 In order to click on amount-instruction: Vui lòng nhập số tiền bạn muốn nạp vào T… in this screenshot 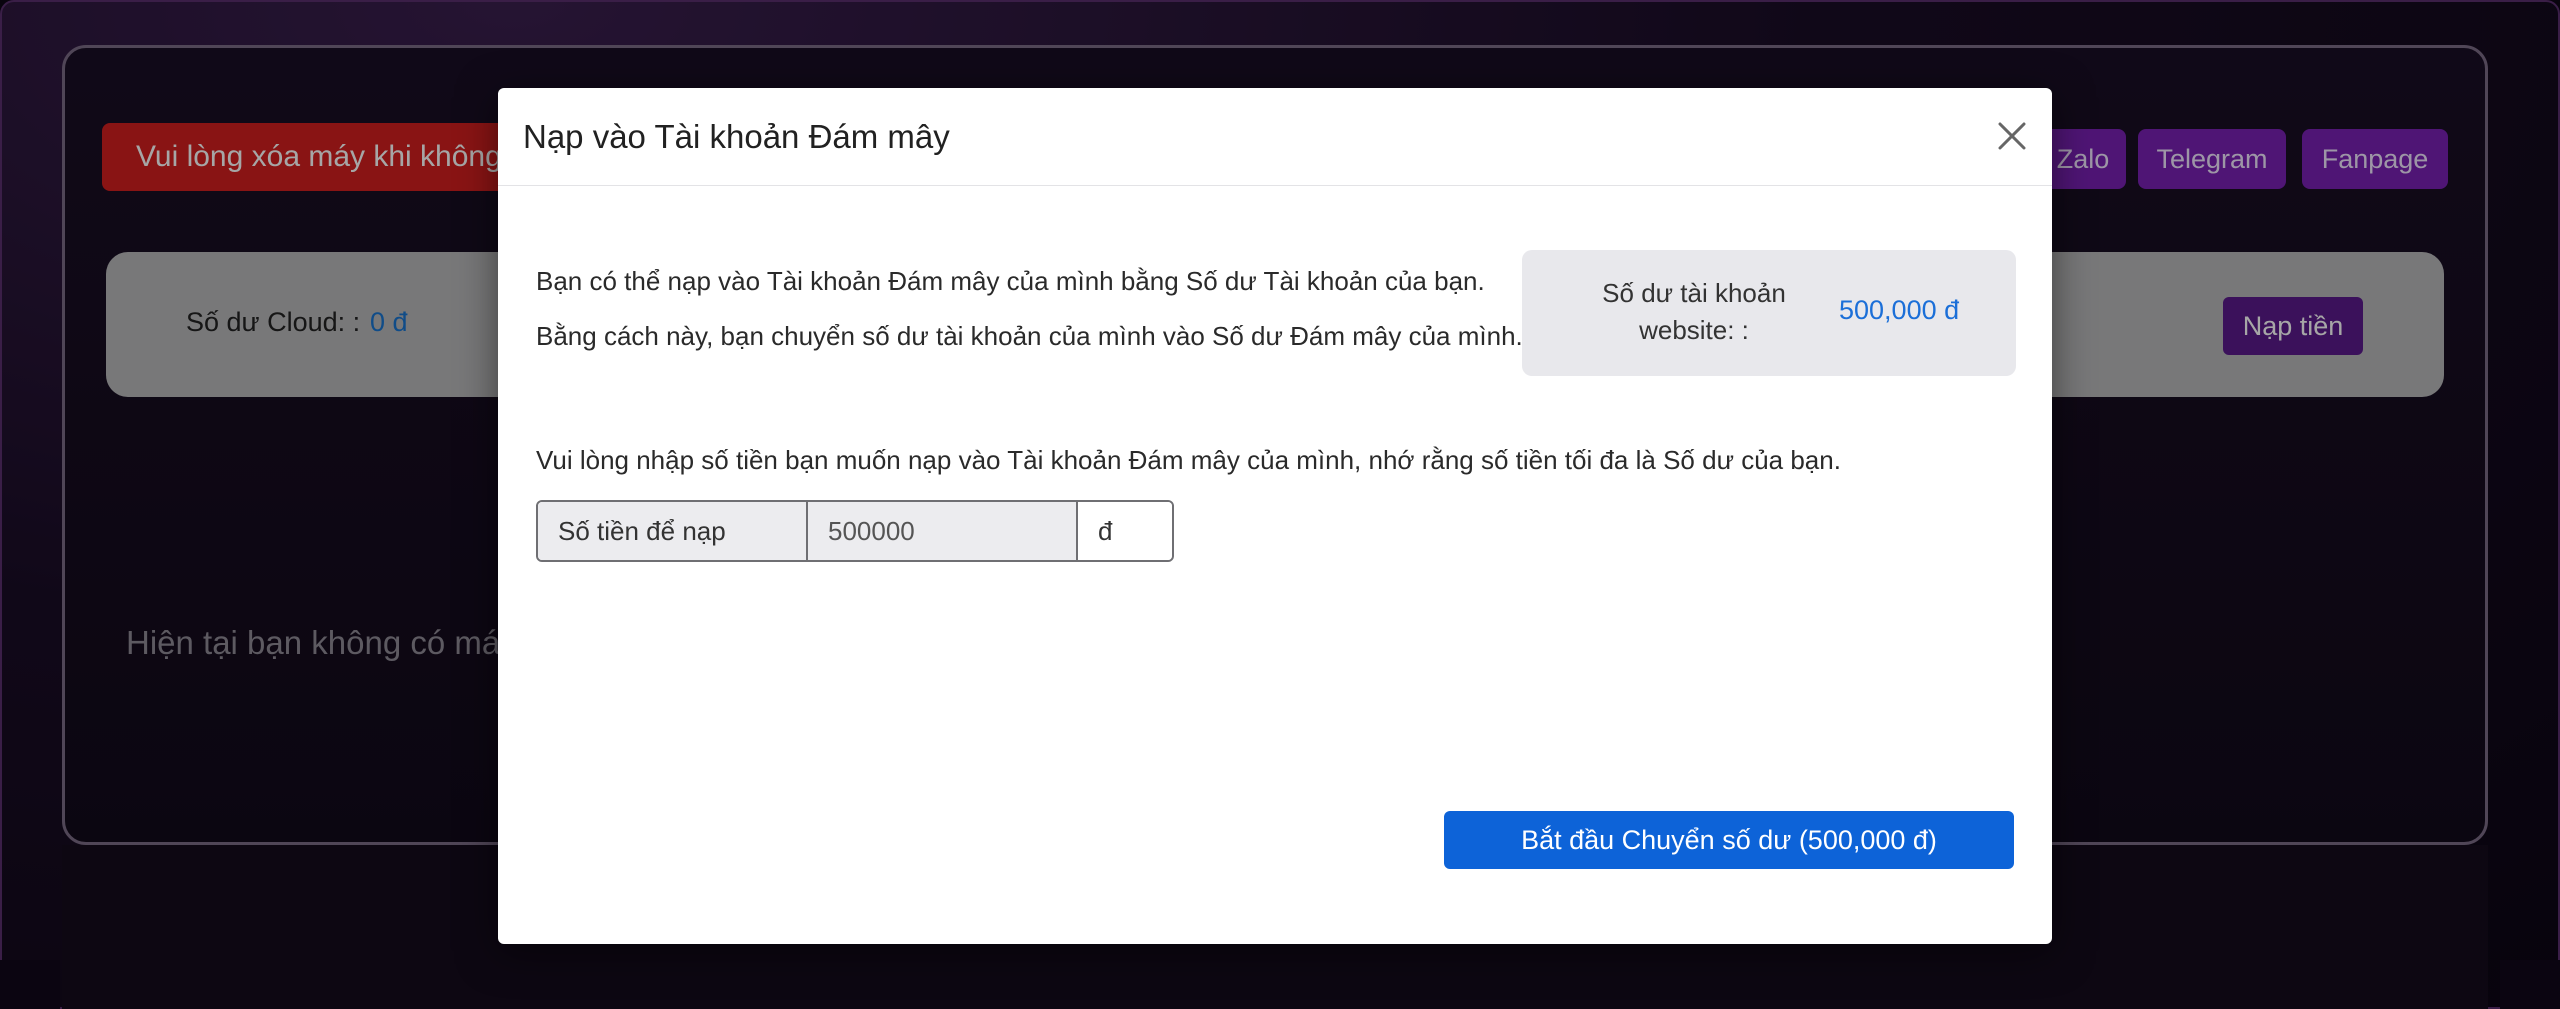, I will do `click(1188, 460)`.